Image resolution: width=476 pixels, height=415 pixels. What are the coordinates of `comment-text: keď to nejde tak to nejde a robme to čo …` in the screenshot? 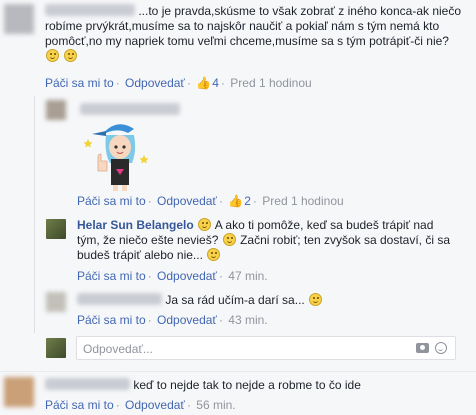 It's located at (255, 385).